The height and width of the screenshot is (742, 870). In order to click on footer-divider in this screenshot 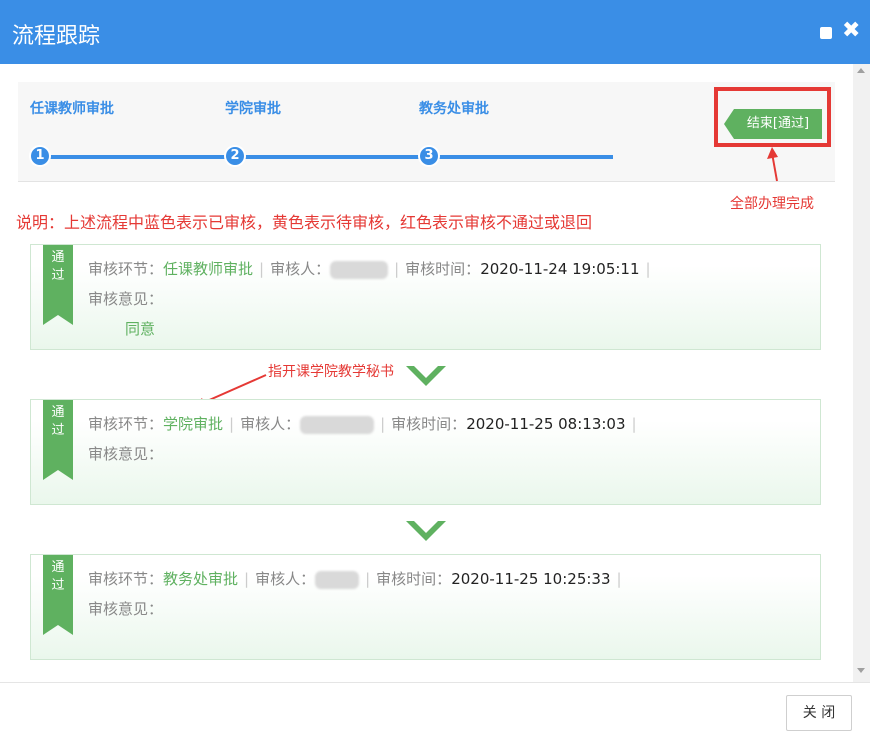, I will do `click(435, 682)`.